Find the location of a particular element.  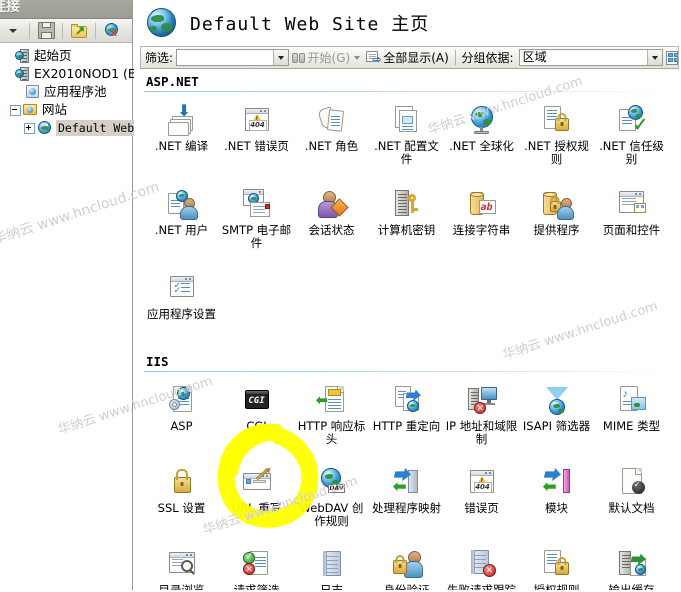

binoculars-icon is located at coordinates (298, 58).